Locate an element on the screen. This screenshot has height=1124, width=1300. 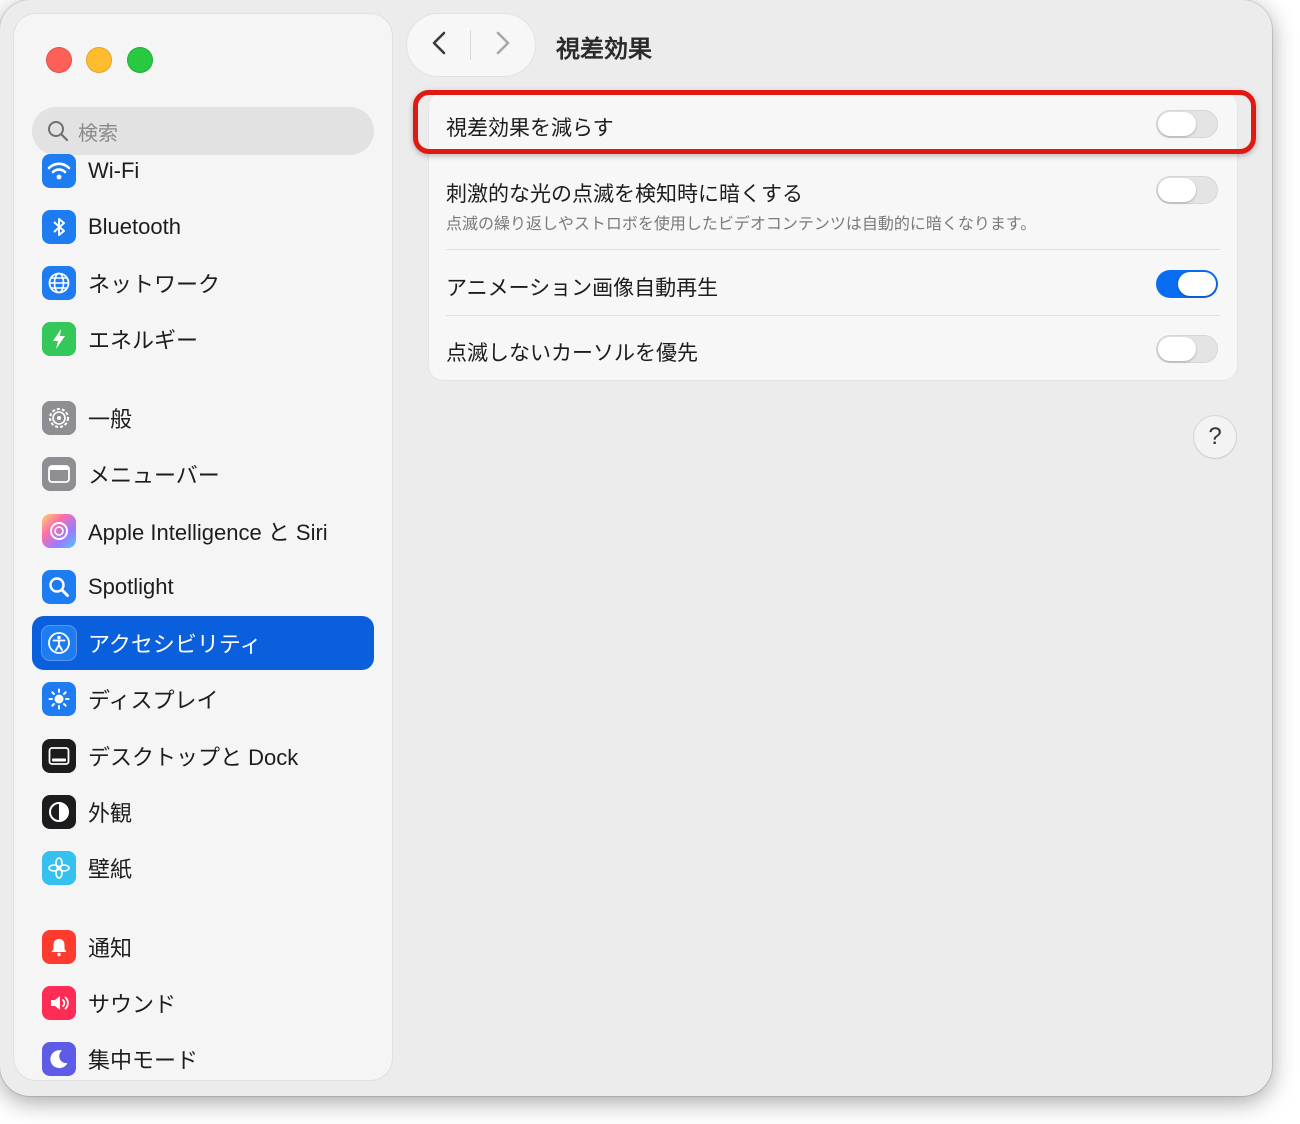
gear-icon is located at coordinates (59, 418).